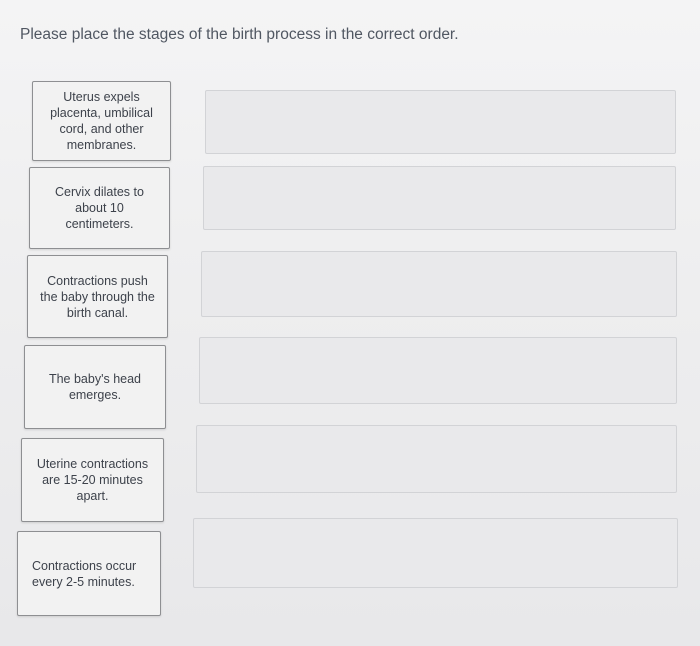  Describe the element at coordinates (84, 573) in the screenshot. I see `drag-card-label: Contractions occur every 2-5 minutes.` at that location.